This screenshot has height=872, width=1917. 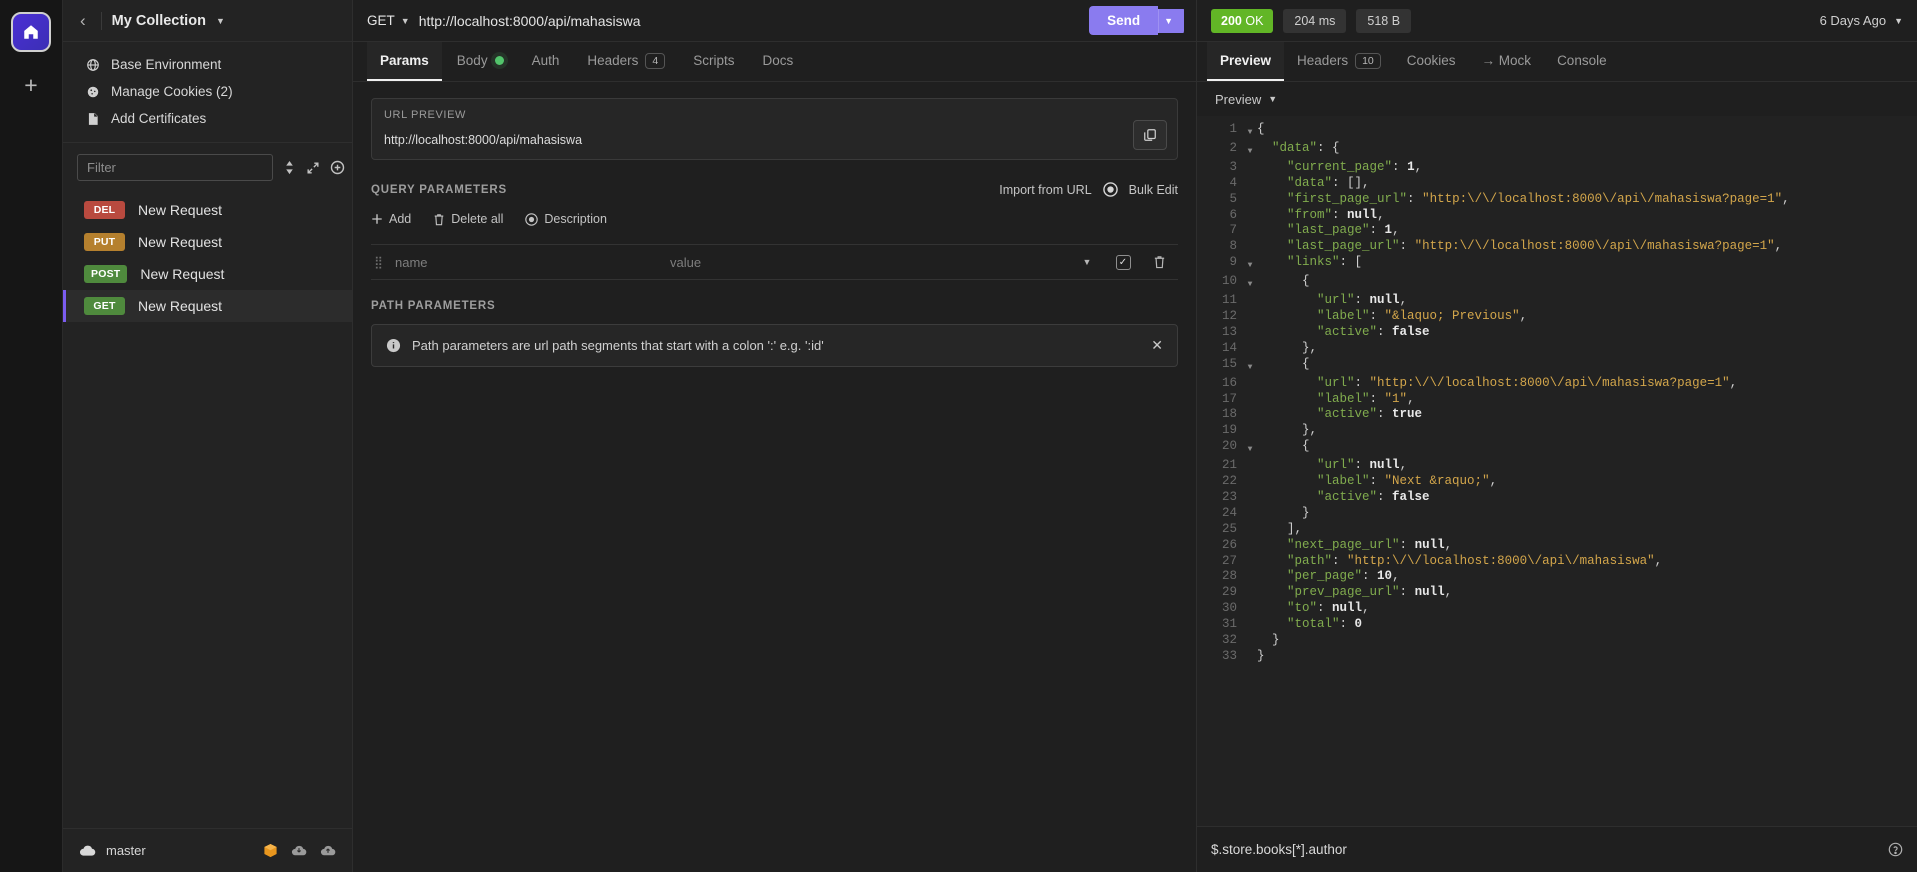 What do you see at coordinates (270, 850) in the screenshot?
I see `package-icon` at bounding box center [270, 850].